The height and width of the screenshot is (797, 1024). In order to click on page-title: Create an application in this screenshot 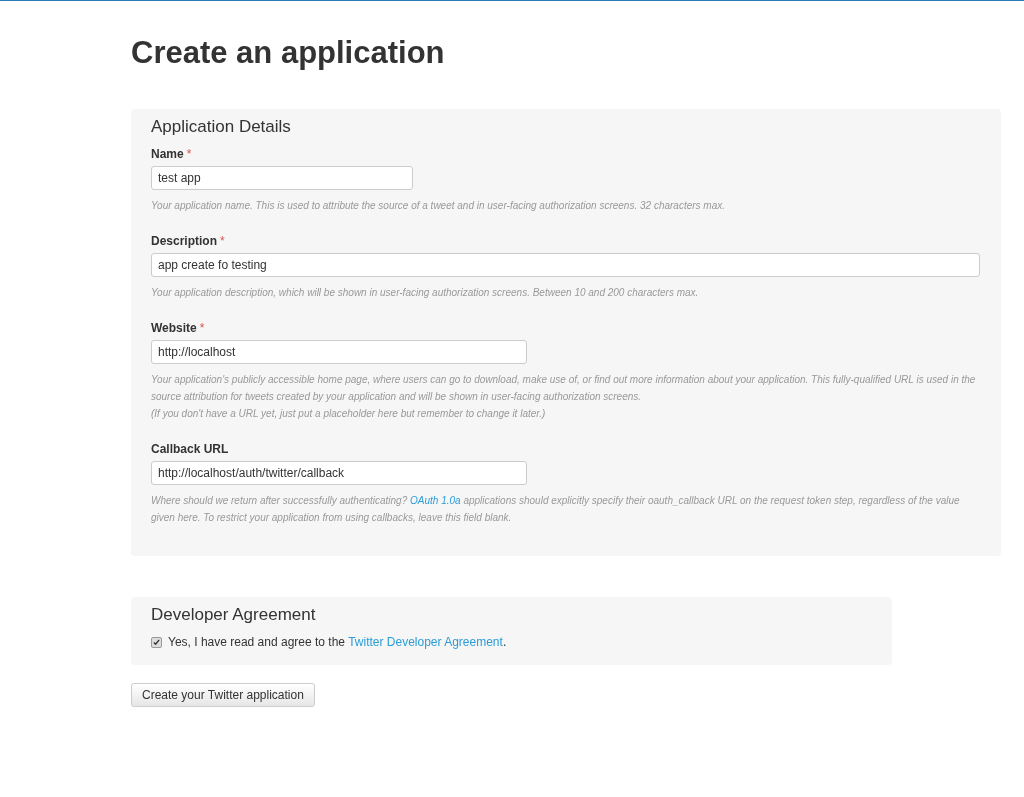, I will do `click(288, 53)`.